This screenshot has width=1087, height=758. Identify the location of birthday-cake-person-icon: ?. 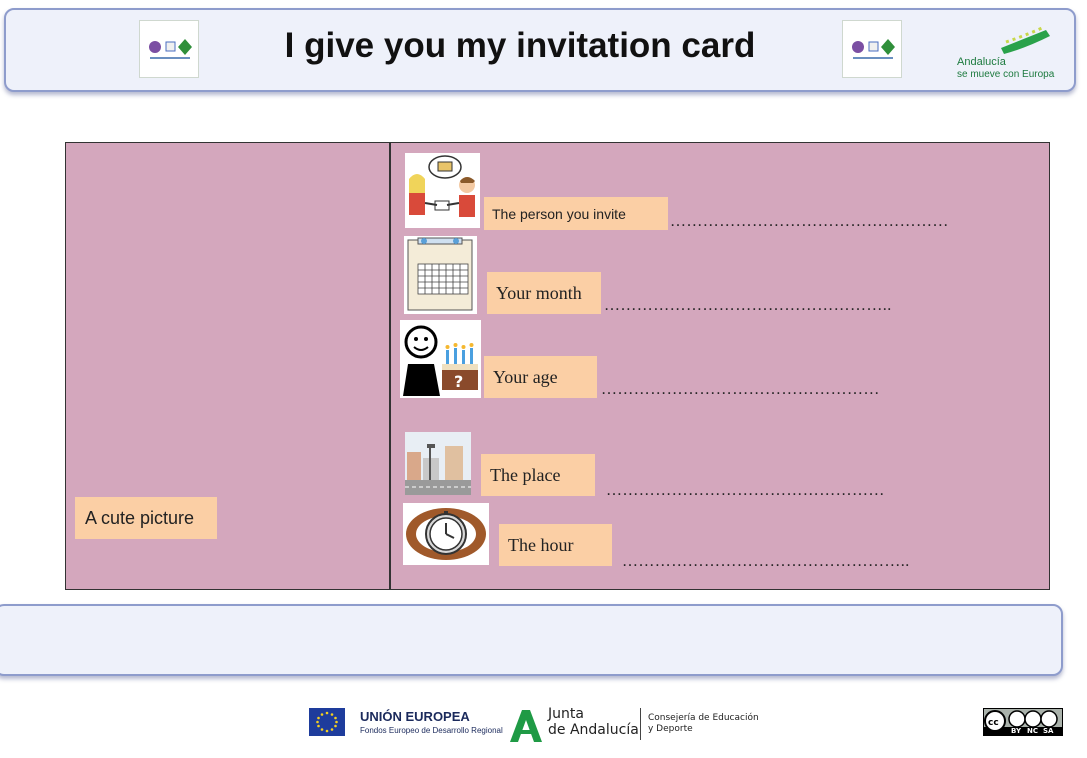
(440, 359).